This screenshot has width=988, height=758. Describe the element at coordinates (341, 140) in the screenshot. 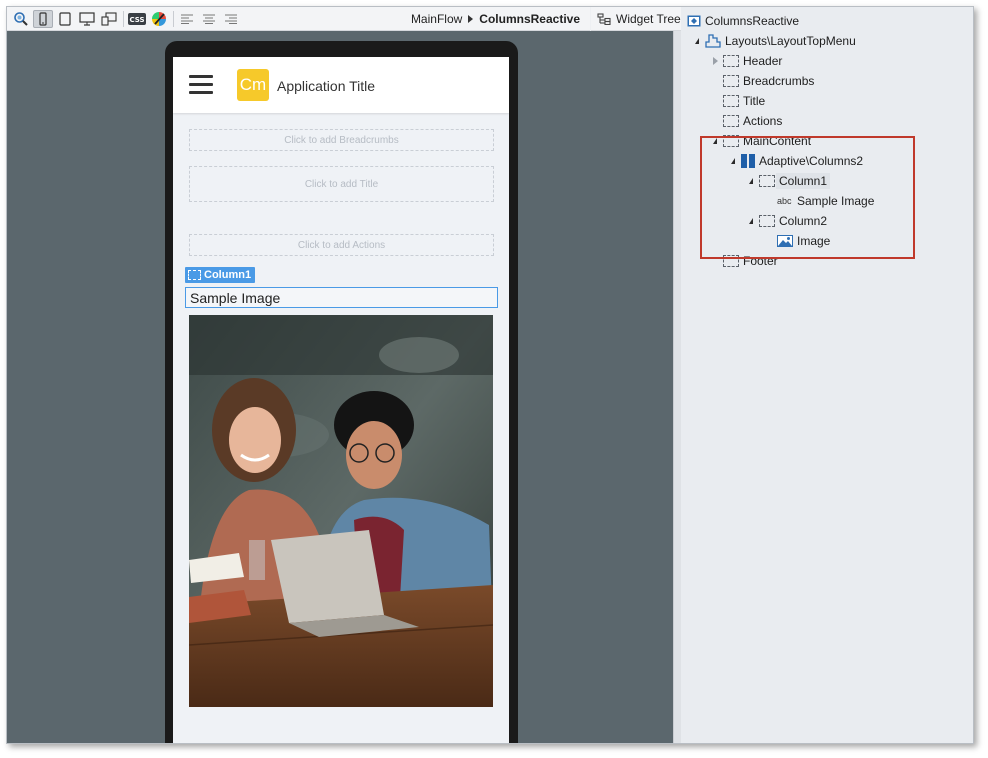

I see `breadcrumbs-placeholder: Click to add Breadcrumbs` at that location.